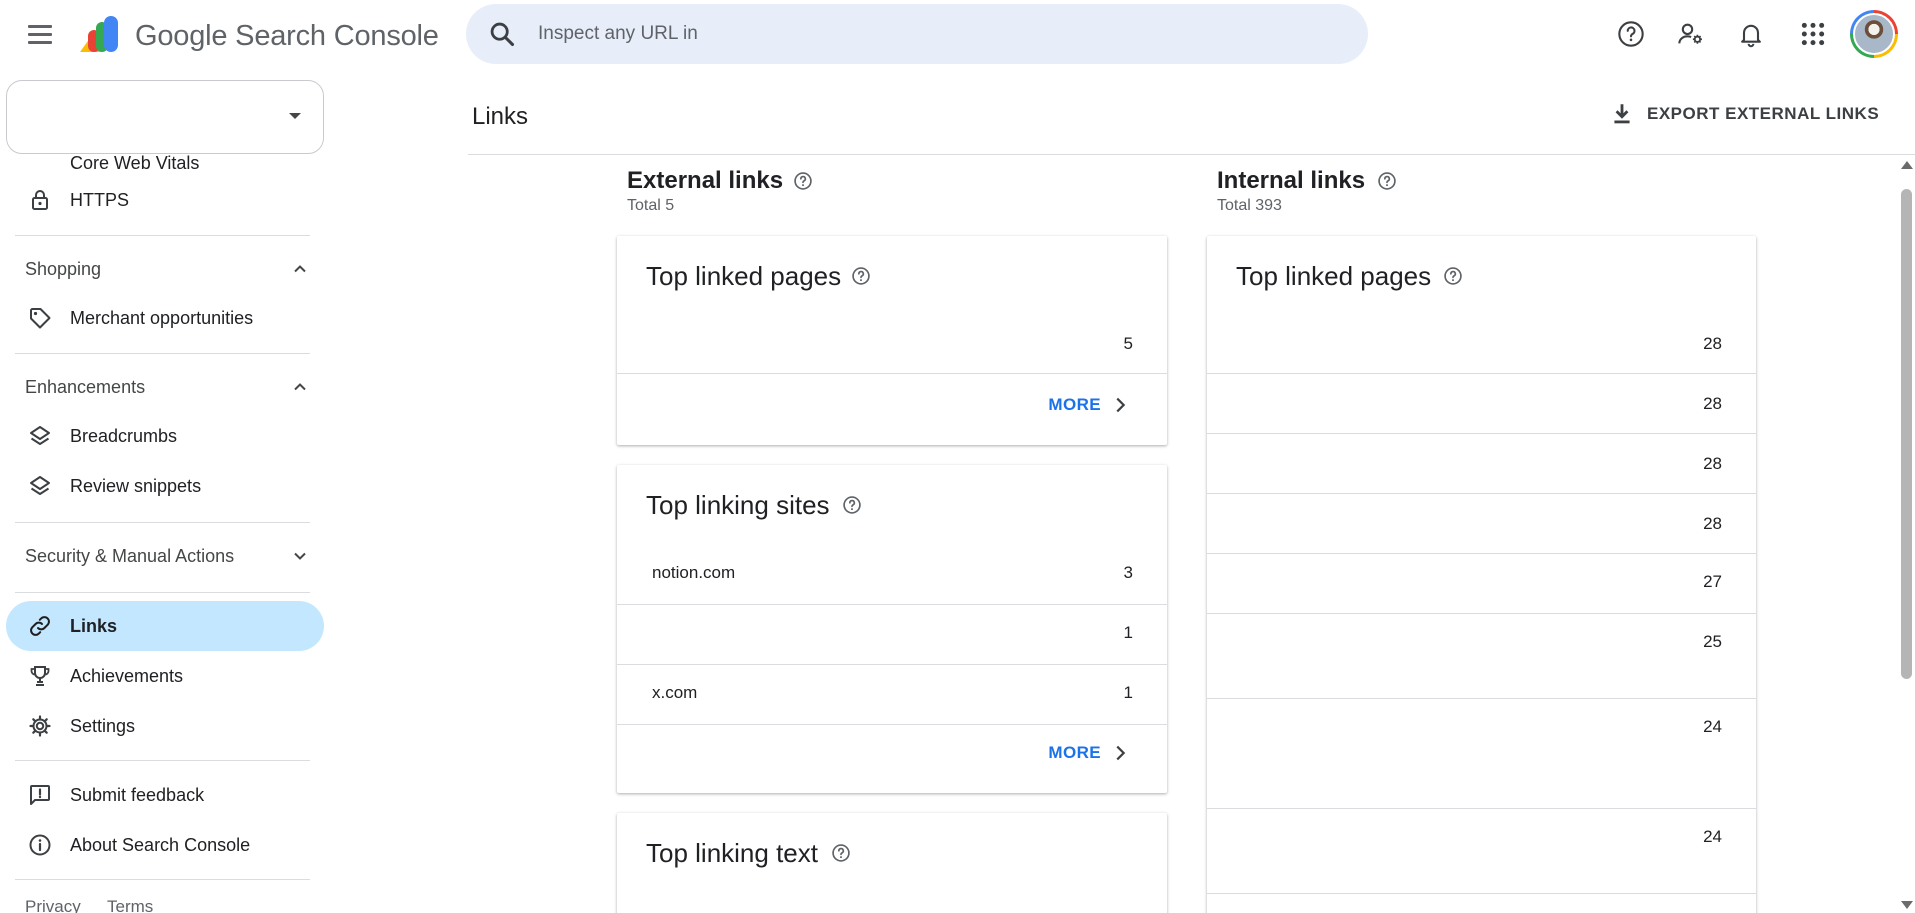  Describe the element at coordinates (165, 318) in the screenshot. I see `sidebar-item-merchant-opportunities: Merchant opportunities` at that location.